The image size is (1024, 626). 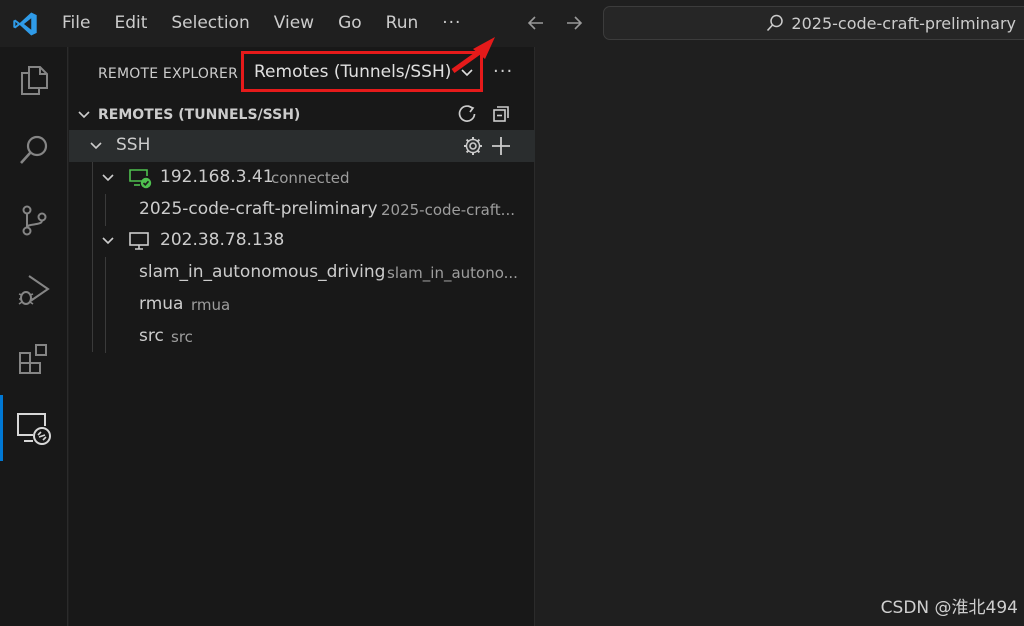 What do you see at coordinates (503, 71) in the screenshot?
I see `sidebar-more-actions-button: ···` at bounding box center [503, 71].